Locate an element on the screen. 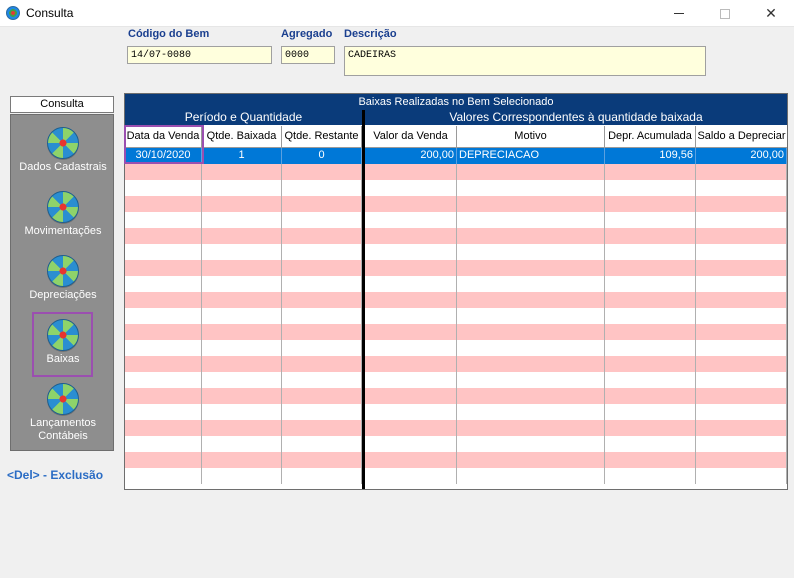 Image resolution: width=794 pixels, height=578 pixels. descricao-label: Descrição is located at coordinates (370, 34).